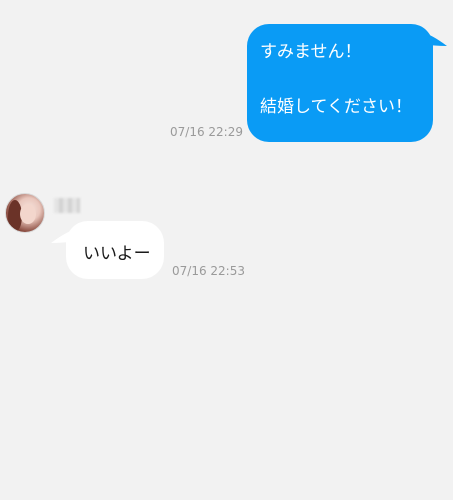 Image resolution: width=453 pixels, height=500 pixels. Describe the element at coordinates (311, 52) in the screenshot. I see `outgoing-message-line: すみません！` at that location.